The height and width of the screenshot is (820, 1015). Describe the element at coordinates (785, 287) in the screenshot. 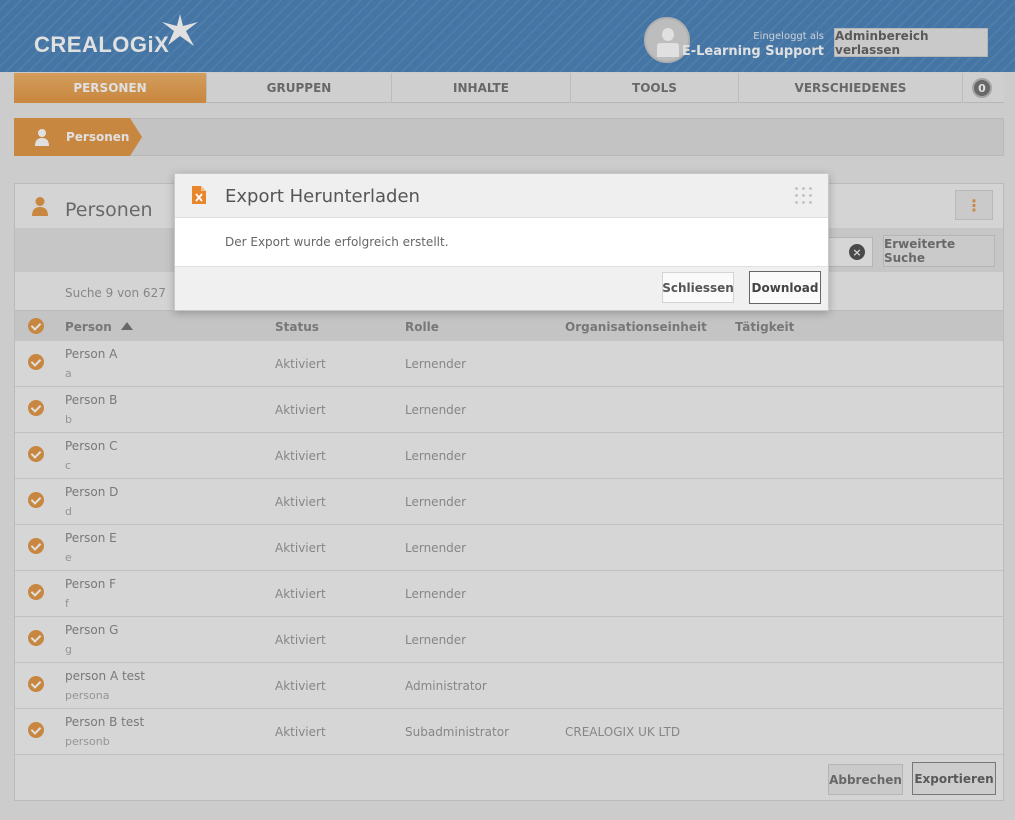

I see `download-button: Download` at that location.